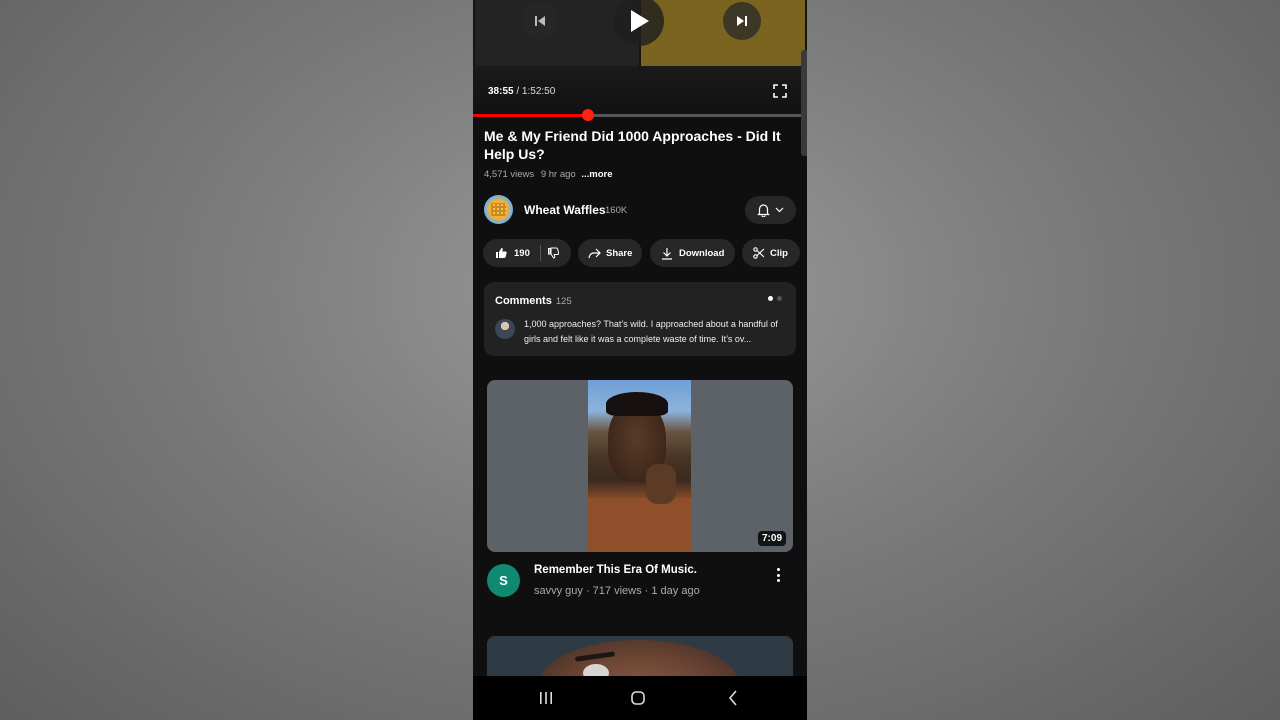 This screenshot has width=1280, height=720. Describe the element at coordinates (639, 525) in the screenshot. I see `thumbnail-shirt` at that location.